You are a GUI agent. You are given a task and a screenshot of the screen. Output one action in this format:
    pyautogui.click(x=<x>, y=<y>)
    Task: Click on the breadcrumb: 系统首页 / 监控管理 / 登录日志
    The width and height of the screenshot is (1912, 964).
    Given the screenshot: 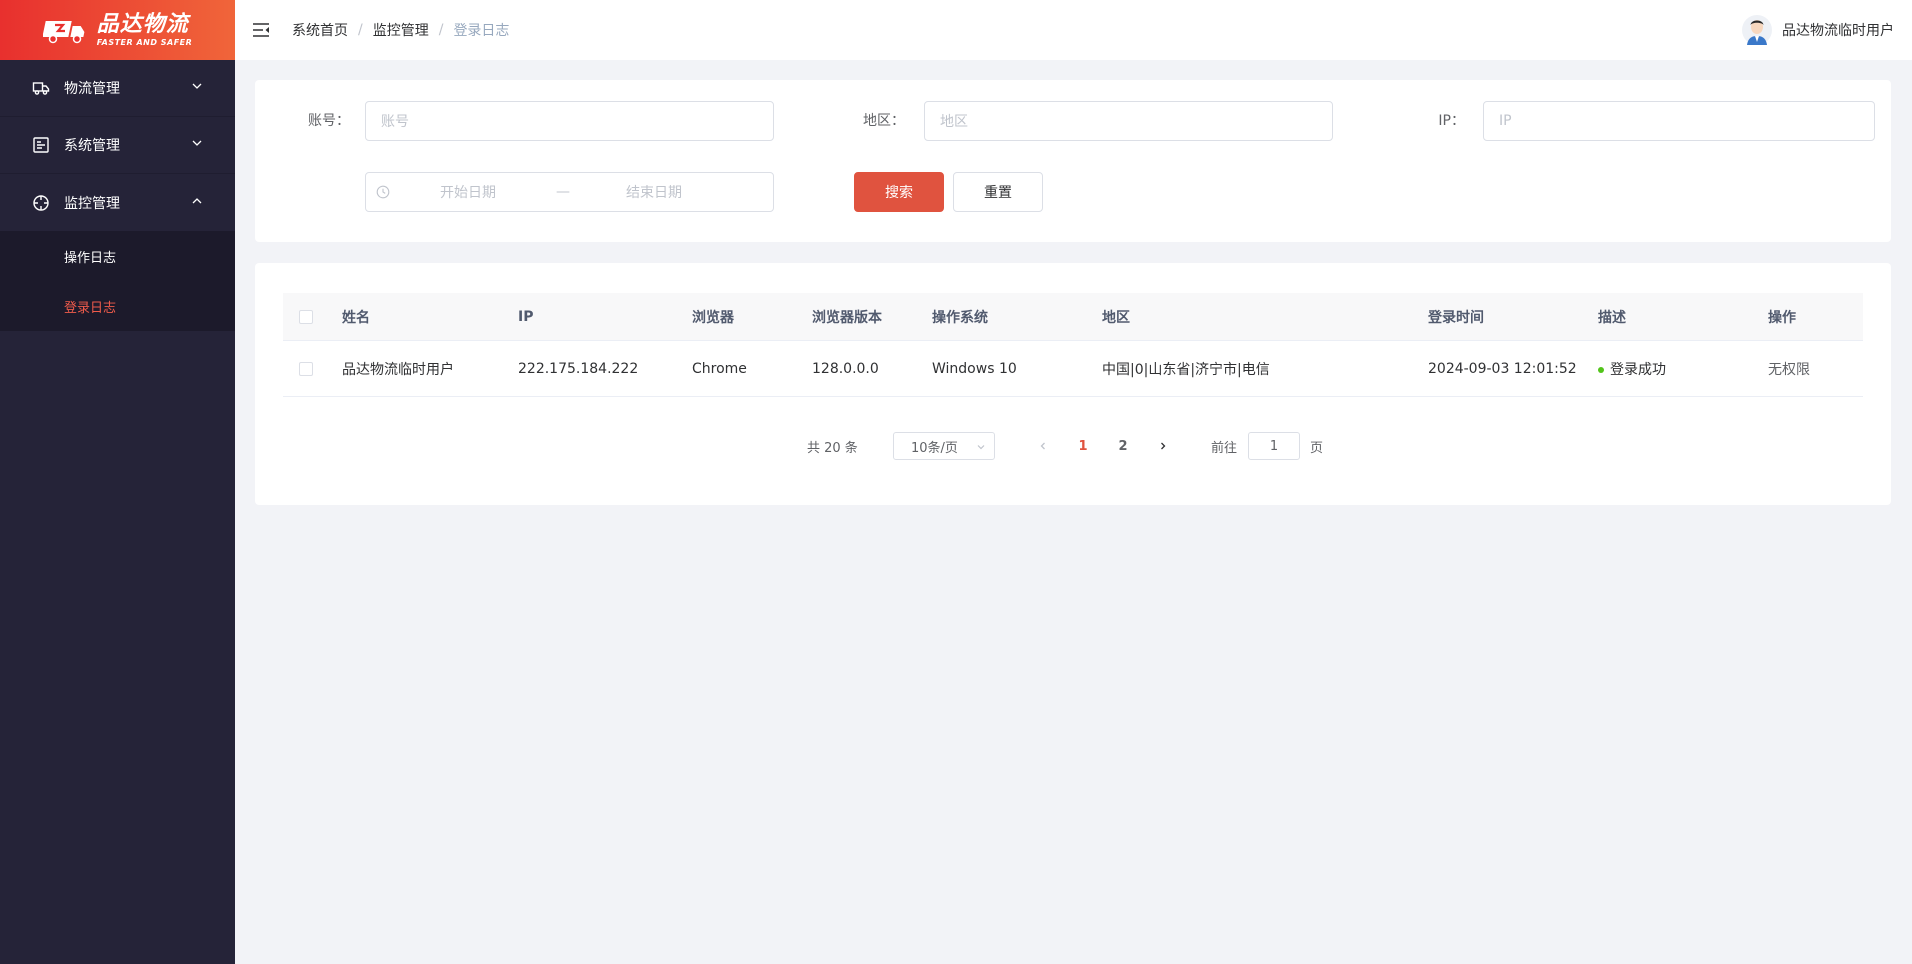 What is the action you would take?
    pyautogui.click(x=400, y=30)
    